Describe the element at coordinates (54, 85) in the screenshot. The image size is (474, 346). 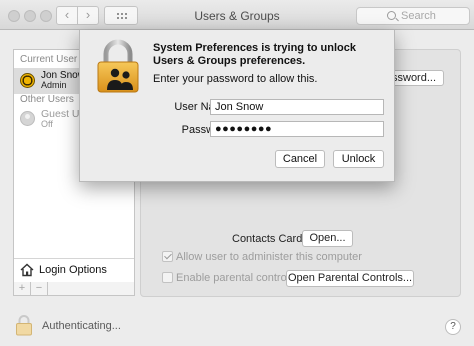
I see `user-role: Admin` at that location.